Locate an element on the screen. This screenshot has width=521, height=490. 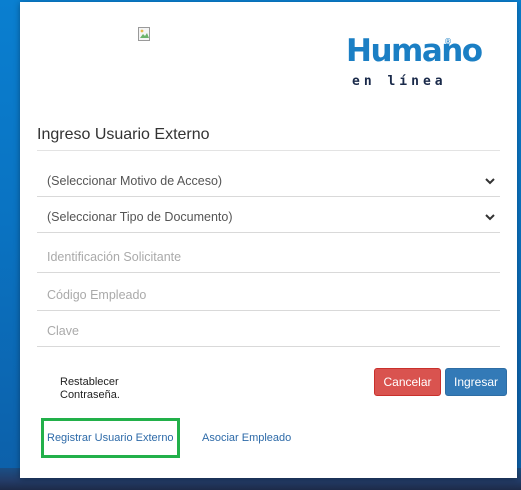
login-button: Ingresar is located at coordinates (476, 382).